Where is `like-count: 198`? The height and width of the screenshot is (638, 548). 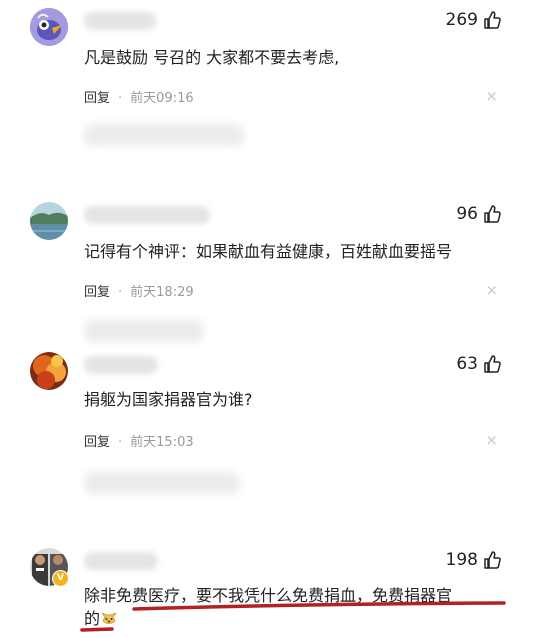 like-count: 198 is located at coordinates (461, 560).